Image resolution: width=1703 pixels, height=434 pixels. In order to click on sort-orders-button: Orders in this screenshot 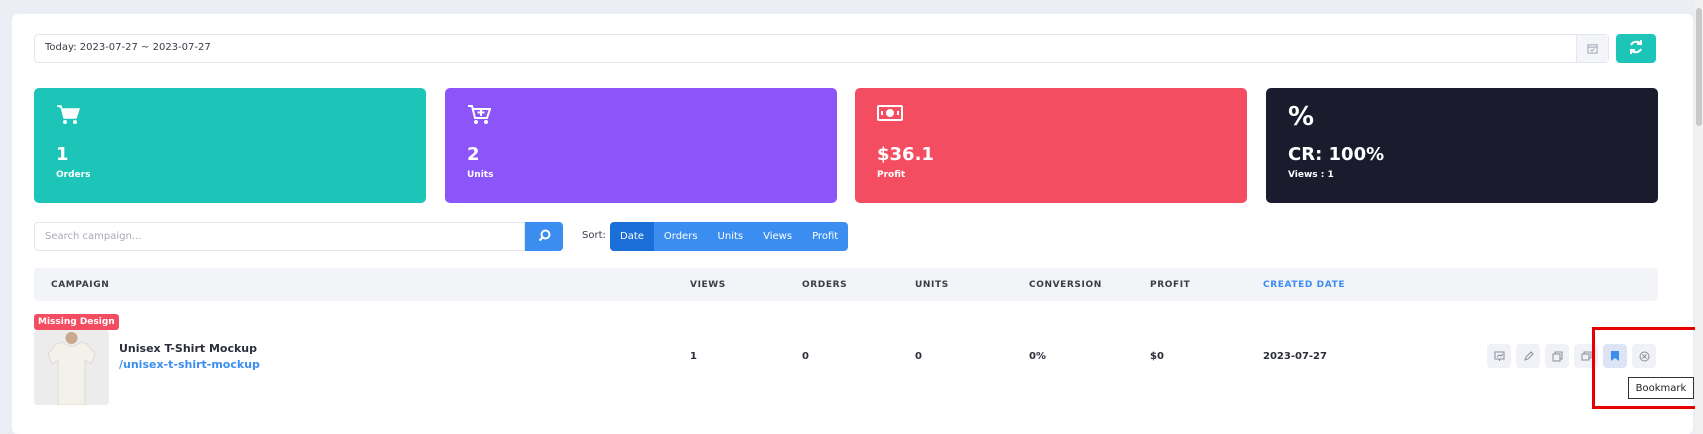, I will do `click(680, 236)`.